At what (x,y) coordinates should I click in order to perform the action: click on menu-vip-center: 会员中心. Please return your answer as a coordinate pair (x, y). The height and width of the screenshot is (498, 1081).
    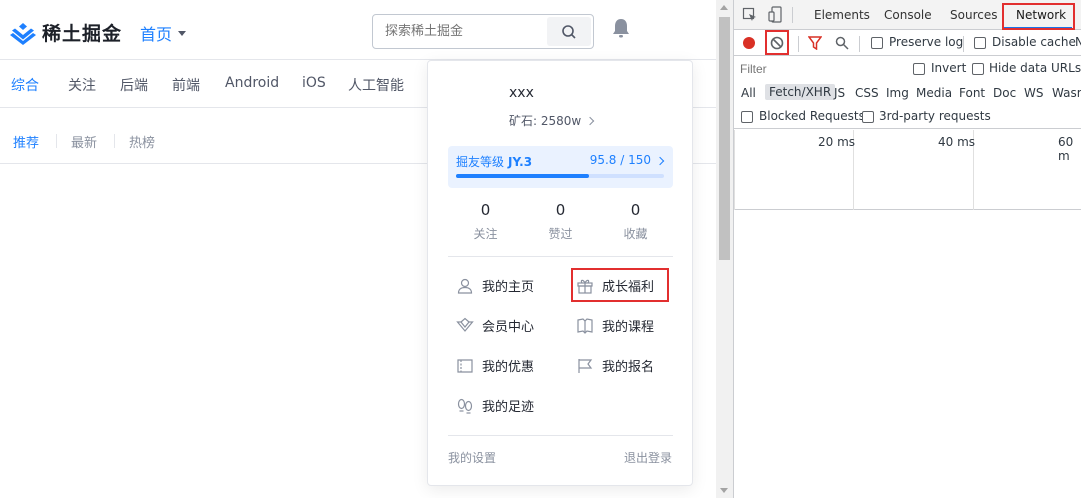
    Looking at the image, I should click on (495, 325).